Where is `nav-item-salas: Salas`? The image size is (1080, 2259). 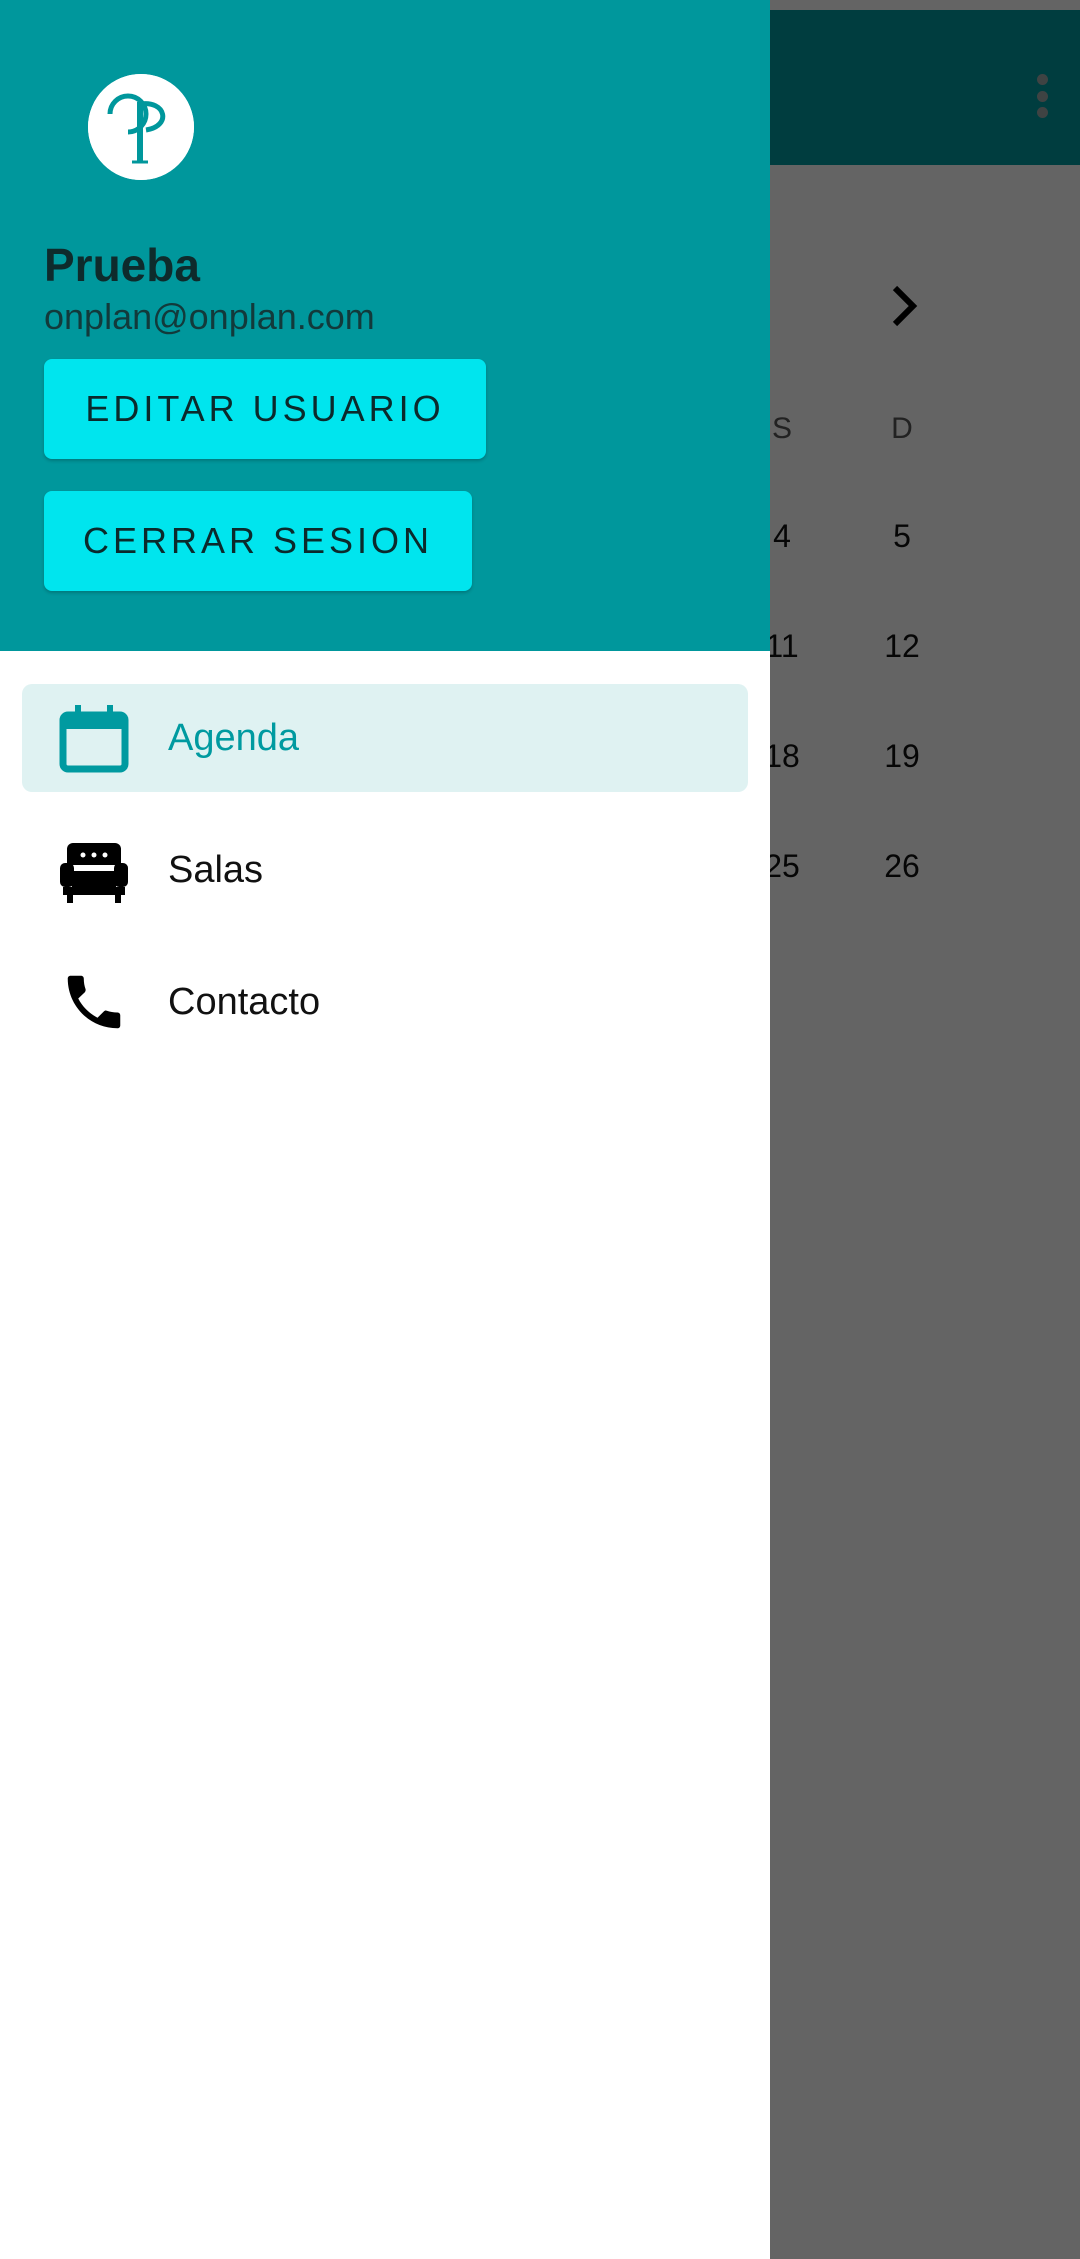
nav-item-salas: Salas is located at coordinates (385, 870).